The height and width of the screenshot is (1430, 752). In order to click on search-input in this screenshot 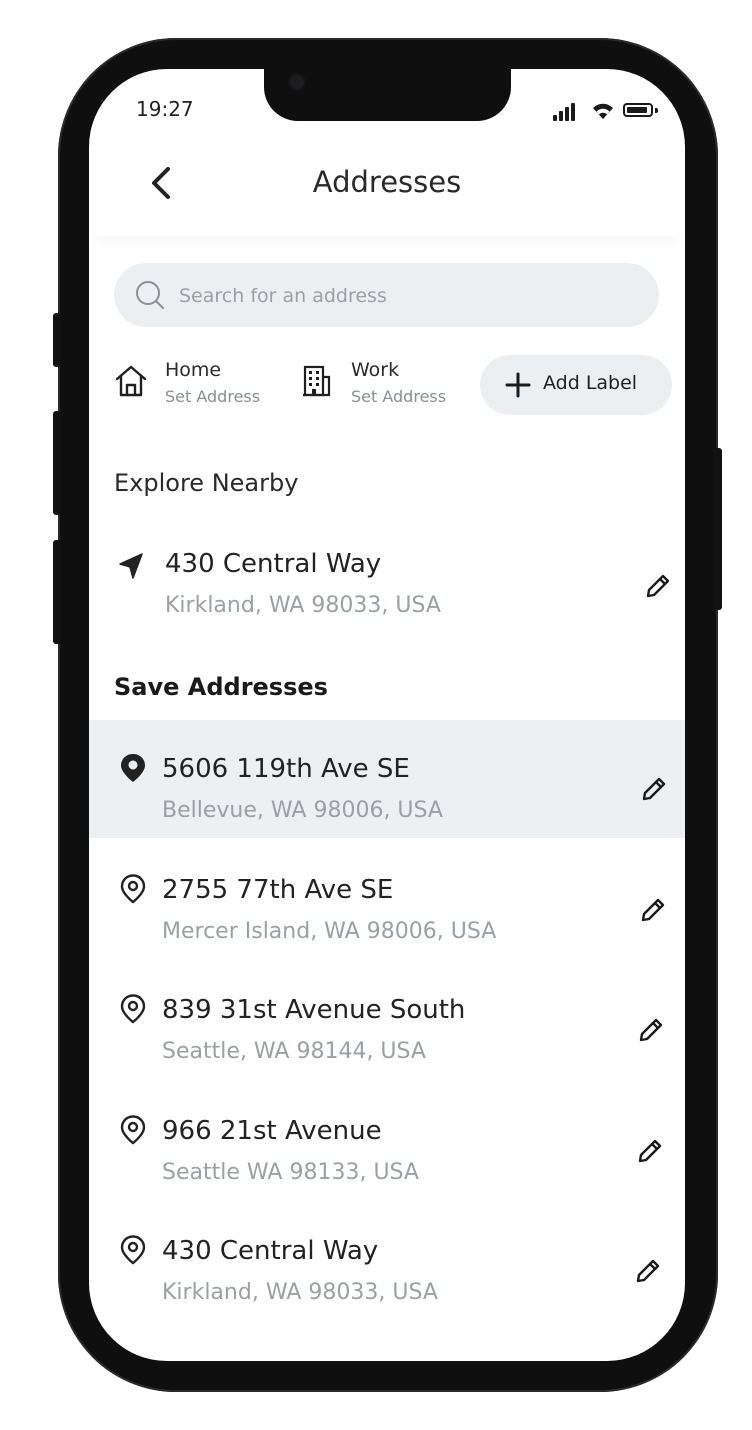, I will do `click(409, 296)`.